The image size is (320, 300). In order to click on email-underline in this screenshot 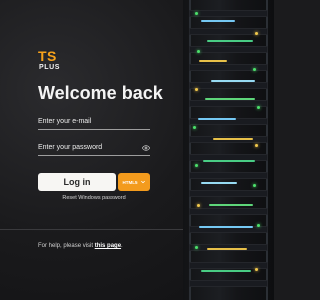, I will do `click(94, 129)`.